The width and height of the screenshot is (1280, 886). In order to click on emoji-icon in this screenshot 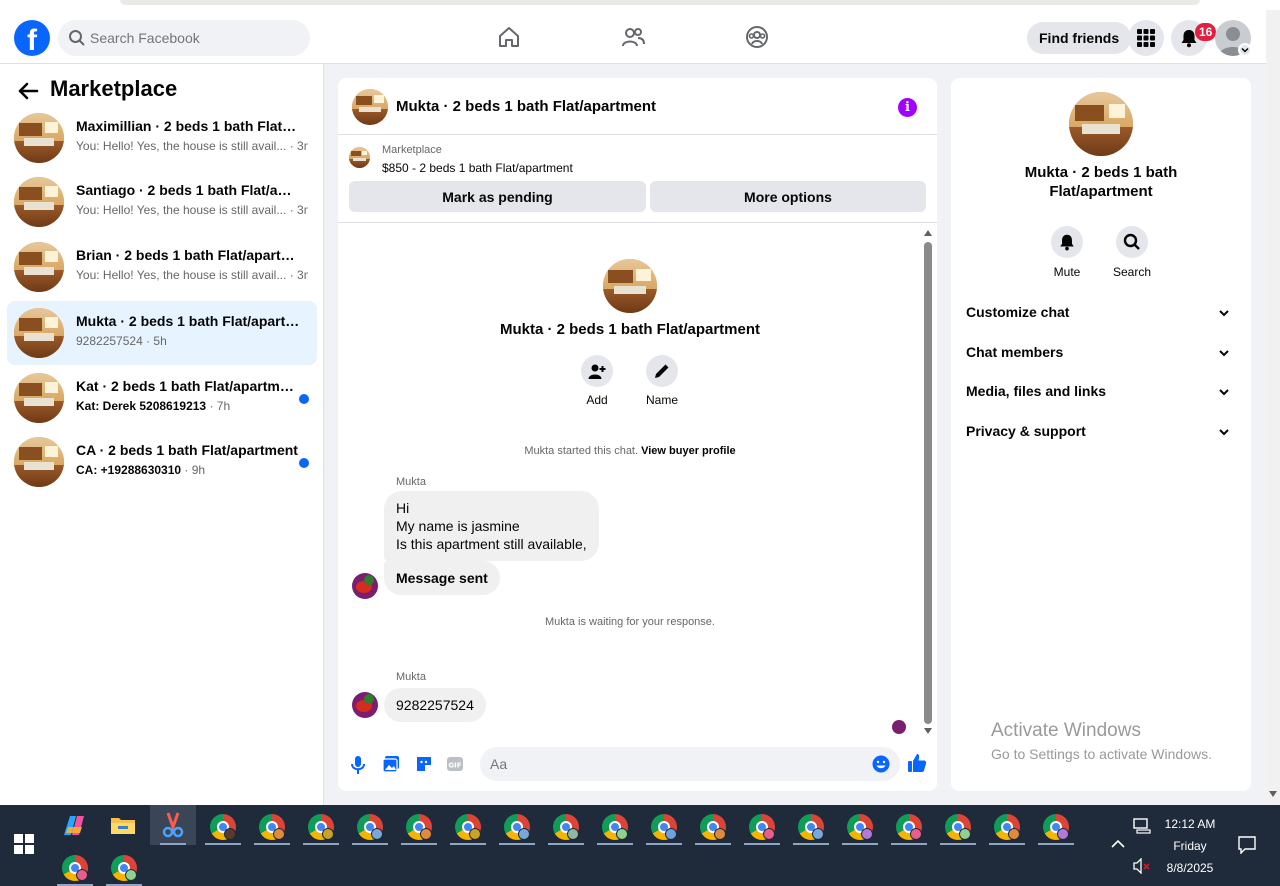, I will do `click(881, 764)`.